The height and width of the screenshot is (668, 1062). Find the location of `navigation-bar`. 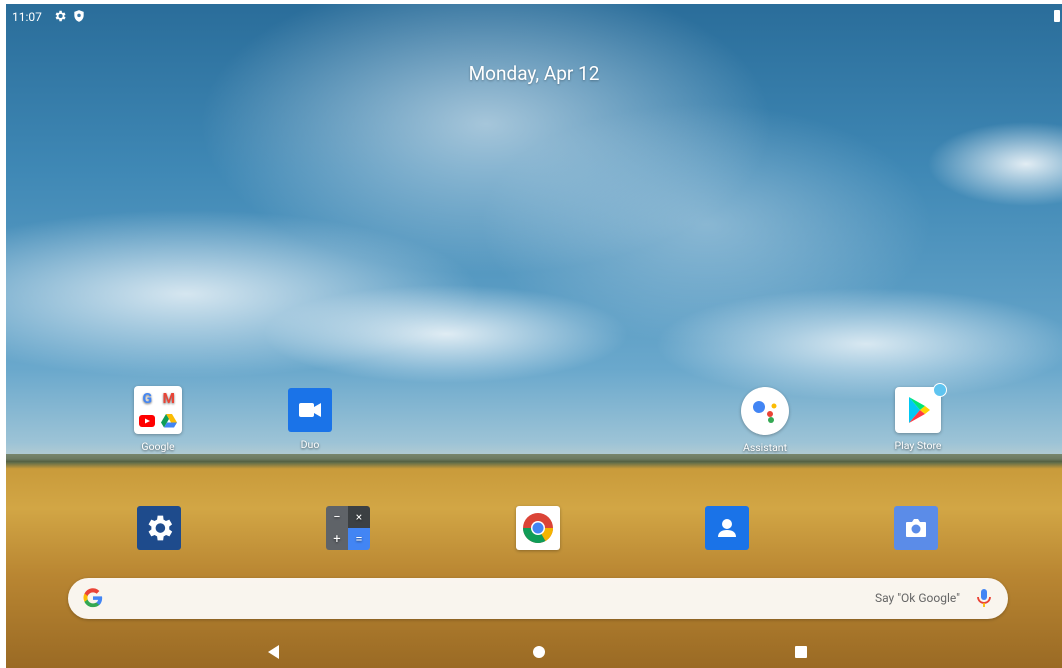

navigation-bar is located at coordinates (534, 651).